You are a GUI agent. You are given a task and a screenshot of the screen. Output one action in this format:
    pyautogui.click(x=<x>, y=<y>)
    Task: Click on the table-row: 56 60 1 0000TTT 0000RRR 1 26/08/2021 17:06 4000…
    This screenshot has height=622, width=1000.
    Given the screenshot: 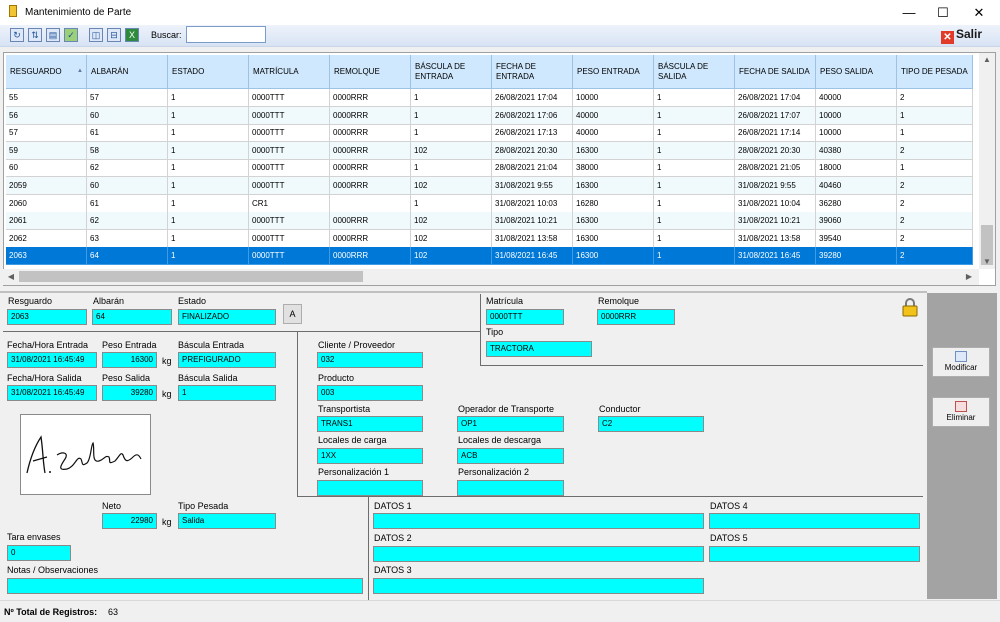 What is the action you would take?
    pyautogui.click(x=493, y=115)
    